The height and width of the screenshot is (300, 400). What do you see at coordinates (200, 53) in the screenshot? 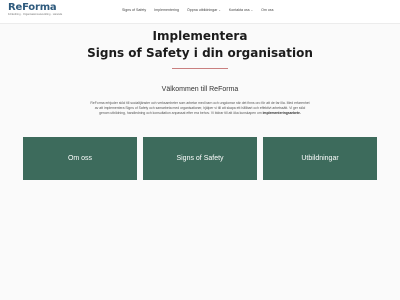
I see `hero-title-line2: Signs of Safety i din organisation` at bounding box center [200, 53].